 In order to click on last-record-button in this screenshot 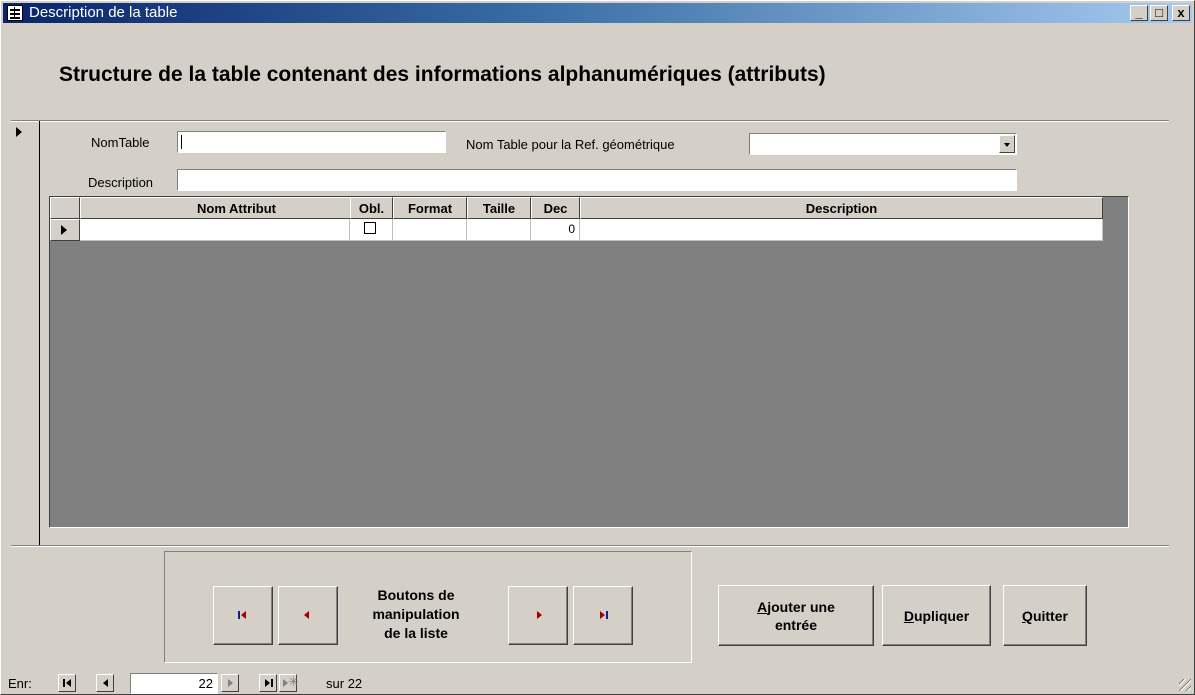, I will do `click(603, 615)`.